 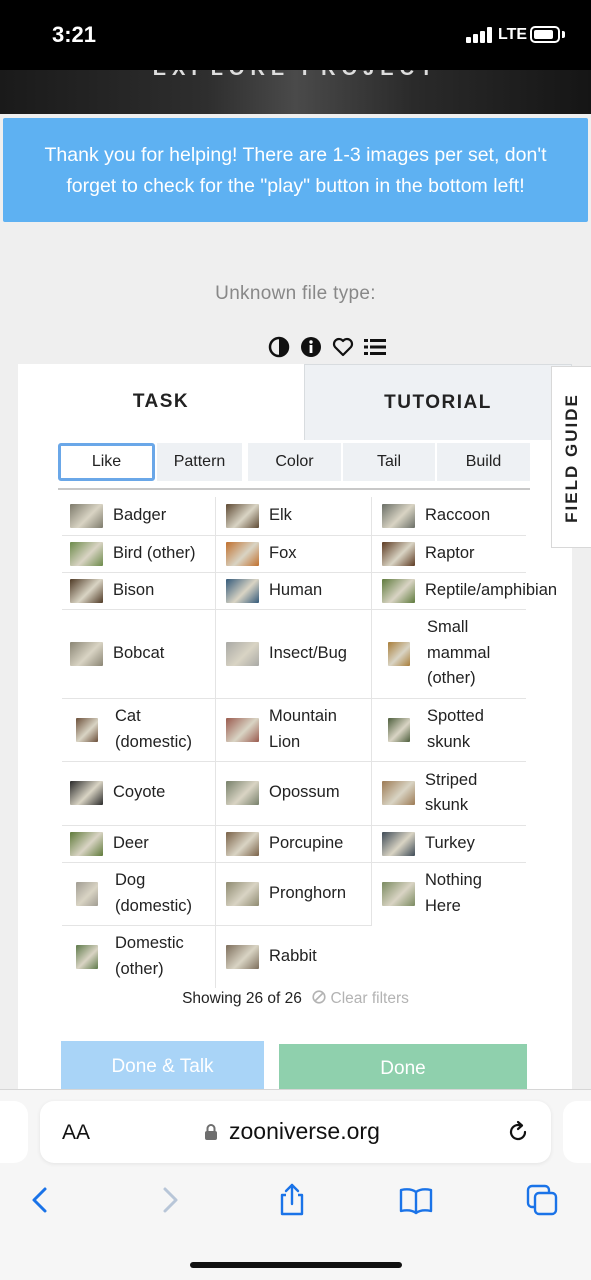 I want to click on choice-nothing-here: Nothing Here, so click(x=477, y=893).